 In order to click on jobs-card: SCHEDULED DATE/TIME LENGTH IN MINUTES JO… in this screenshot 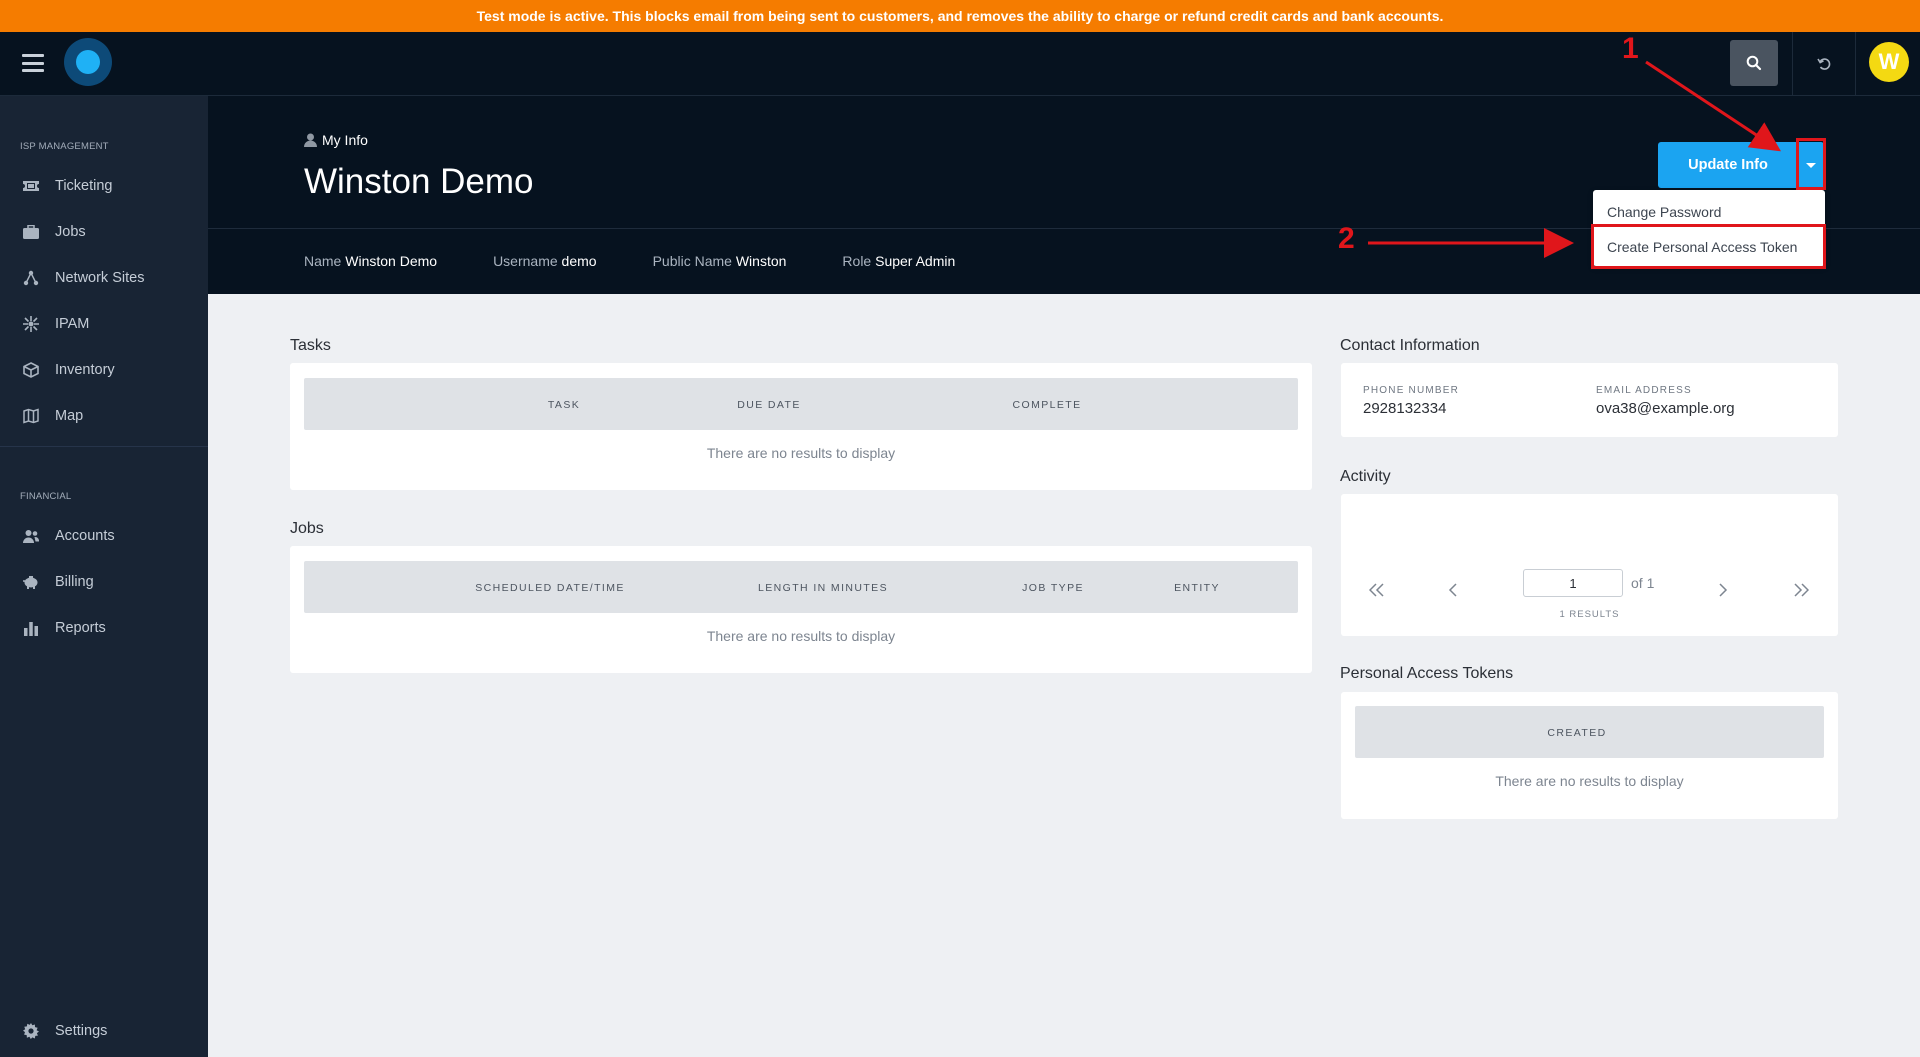, I will do `click(801, 609)`.